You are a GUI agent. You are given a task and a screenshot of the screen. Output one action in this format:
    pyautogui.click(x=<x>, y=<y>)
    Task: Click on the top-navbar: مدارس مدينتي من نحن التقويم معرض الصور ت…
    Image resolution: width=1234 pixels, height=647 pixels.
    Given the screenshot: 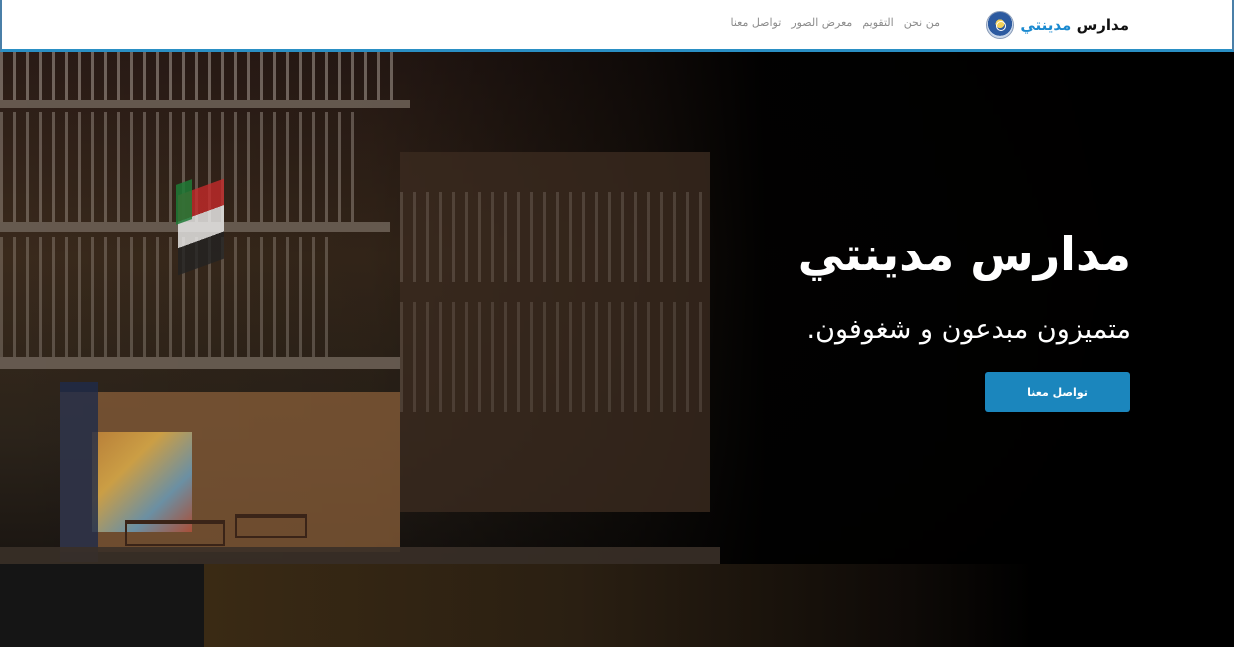 What is the action you would take?
    pyautogui.click(x=617, y=26)
    